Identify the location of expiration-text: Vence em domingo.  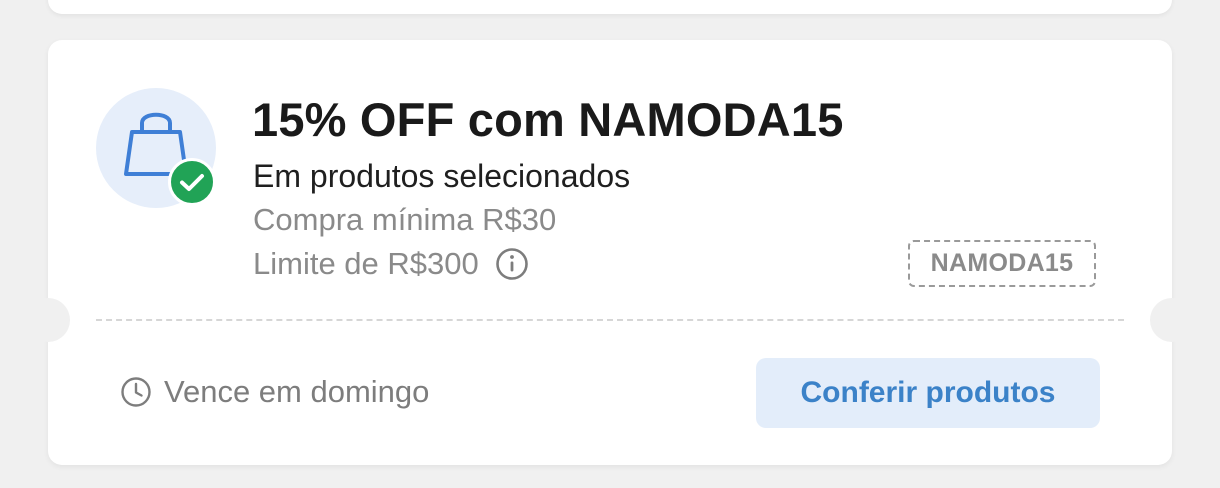
(297, 391).